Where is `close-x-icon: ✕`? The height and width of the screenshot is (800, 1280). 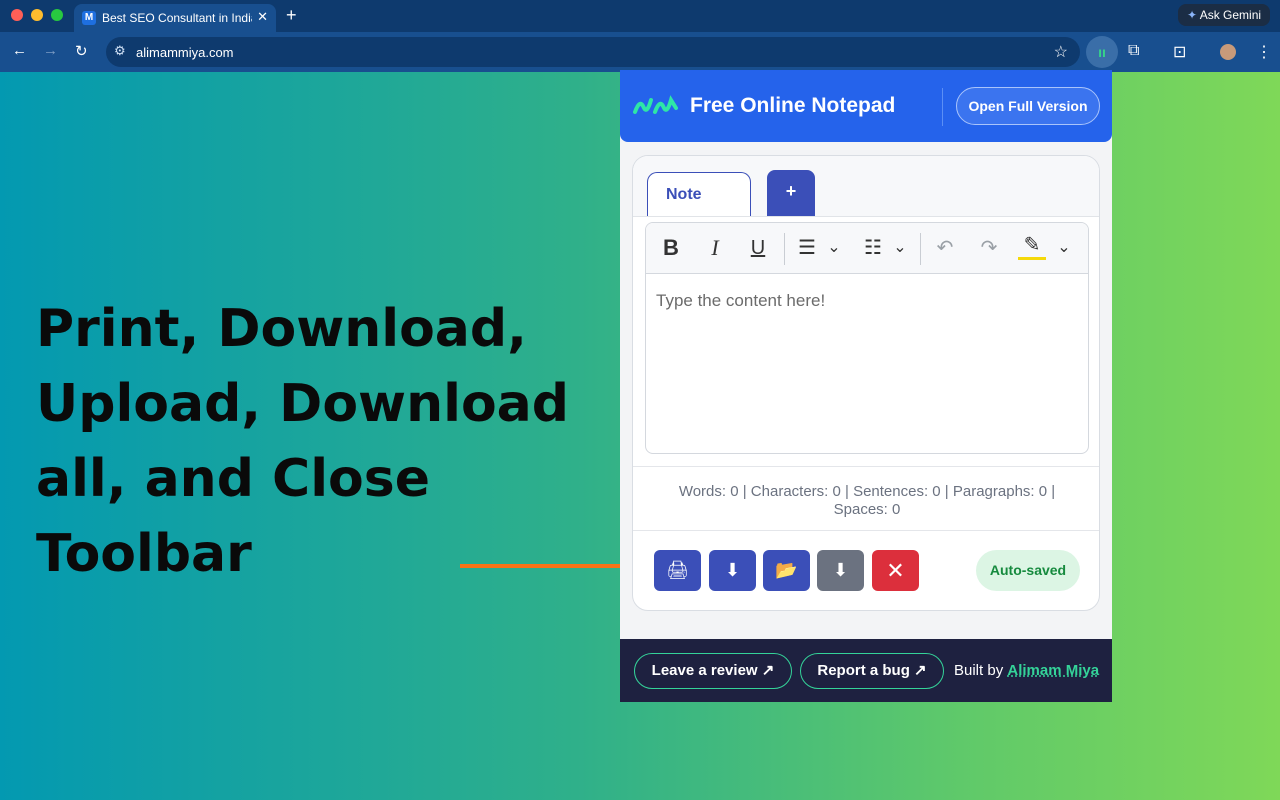 close-x-icon: ✕ is located at coordinates (895, 570).